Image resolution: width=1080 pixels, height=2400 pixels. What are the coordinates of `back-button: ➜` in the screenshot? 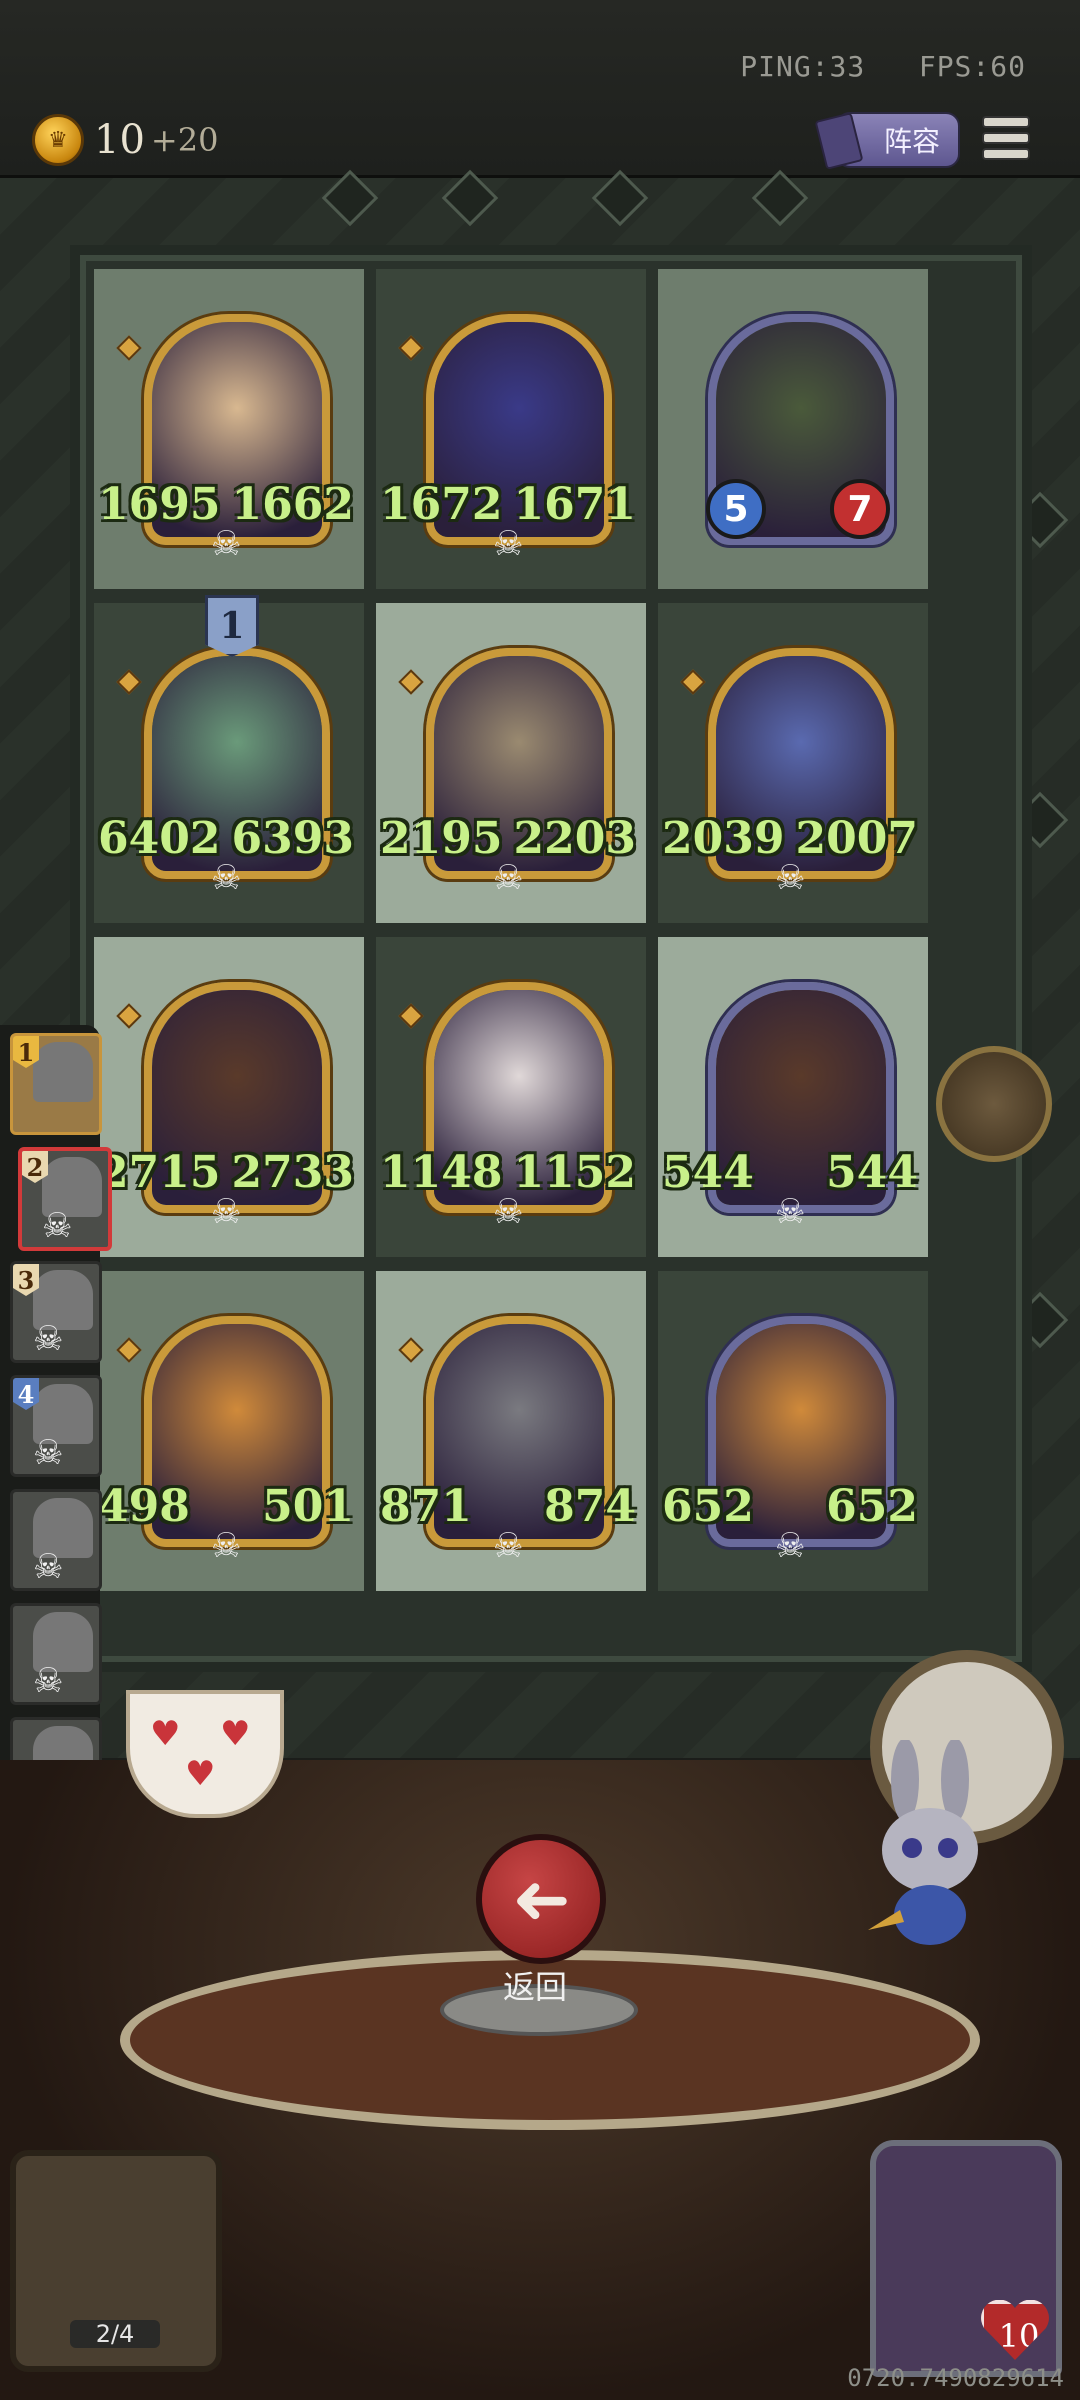 It's located at (541, 1899).